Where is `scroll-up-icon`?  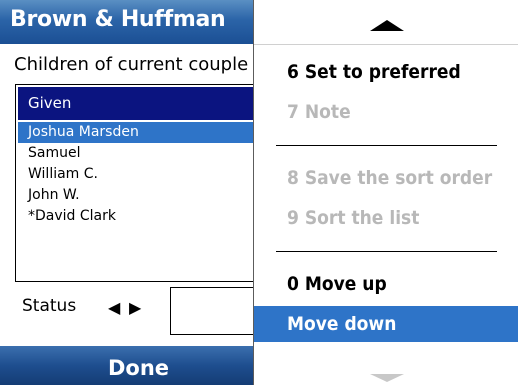
scroll-up-icon is located at coordinates (387, 25).